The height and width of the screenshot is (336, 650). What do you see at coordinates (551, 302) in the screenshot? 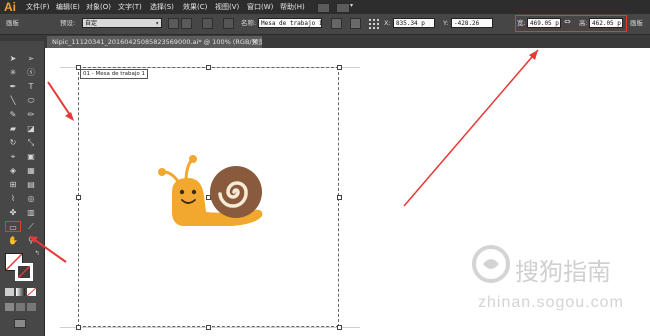
I see `watermark-url: zhinan.sogou.com` at bounding box center [551, 302].